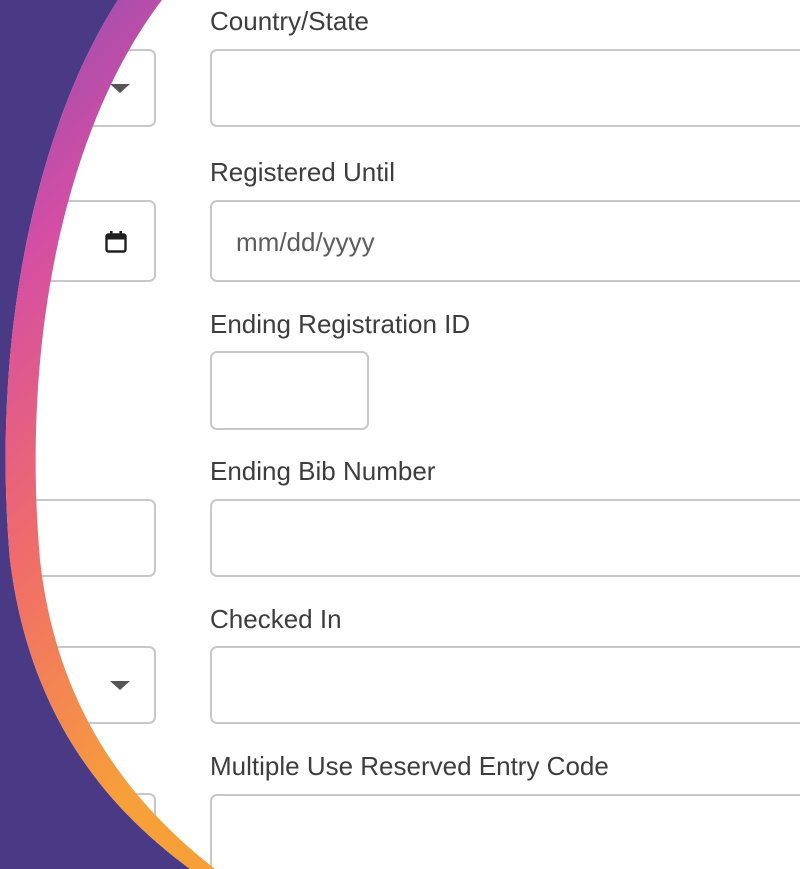 This screenshot has height=869, width=800. I want to click on country-state-label: Country/State, so click(289, 21).